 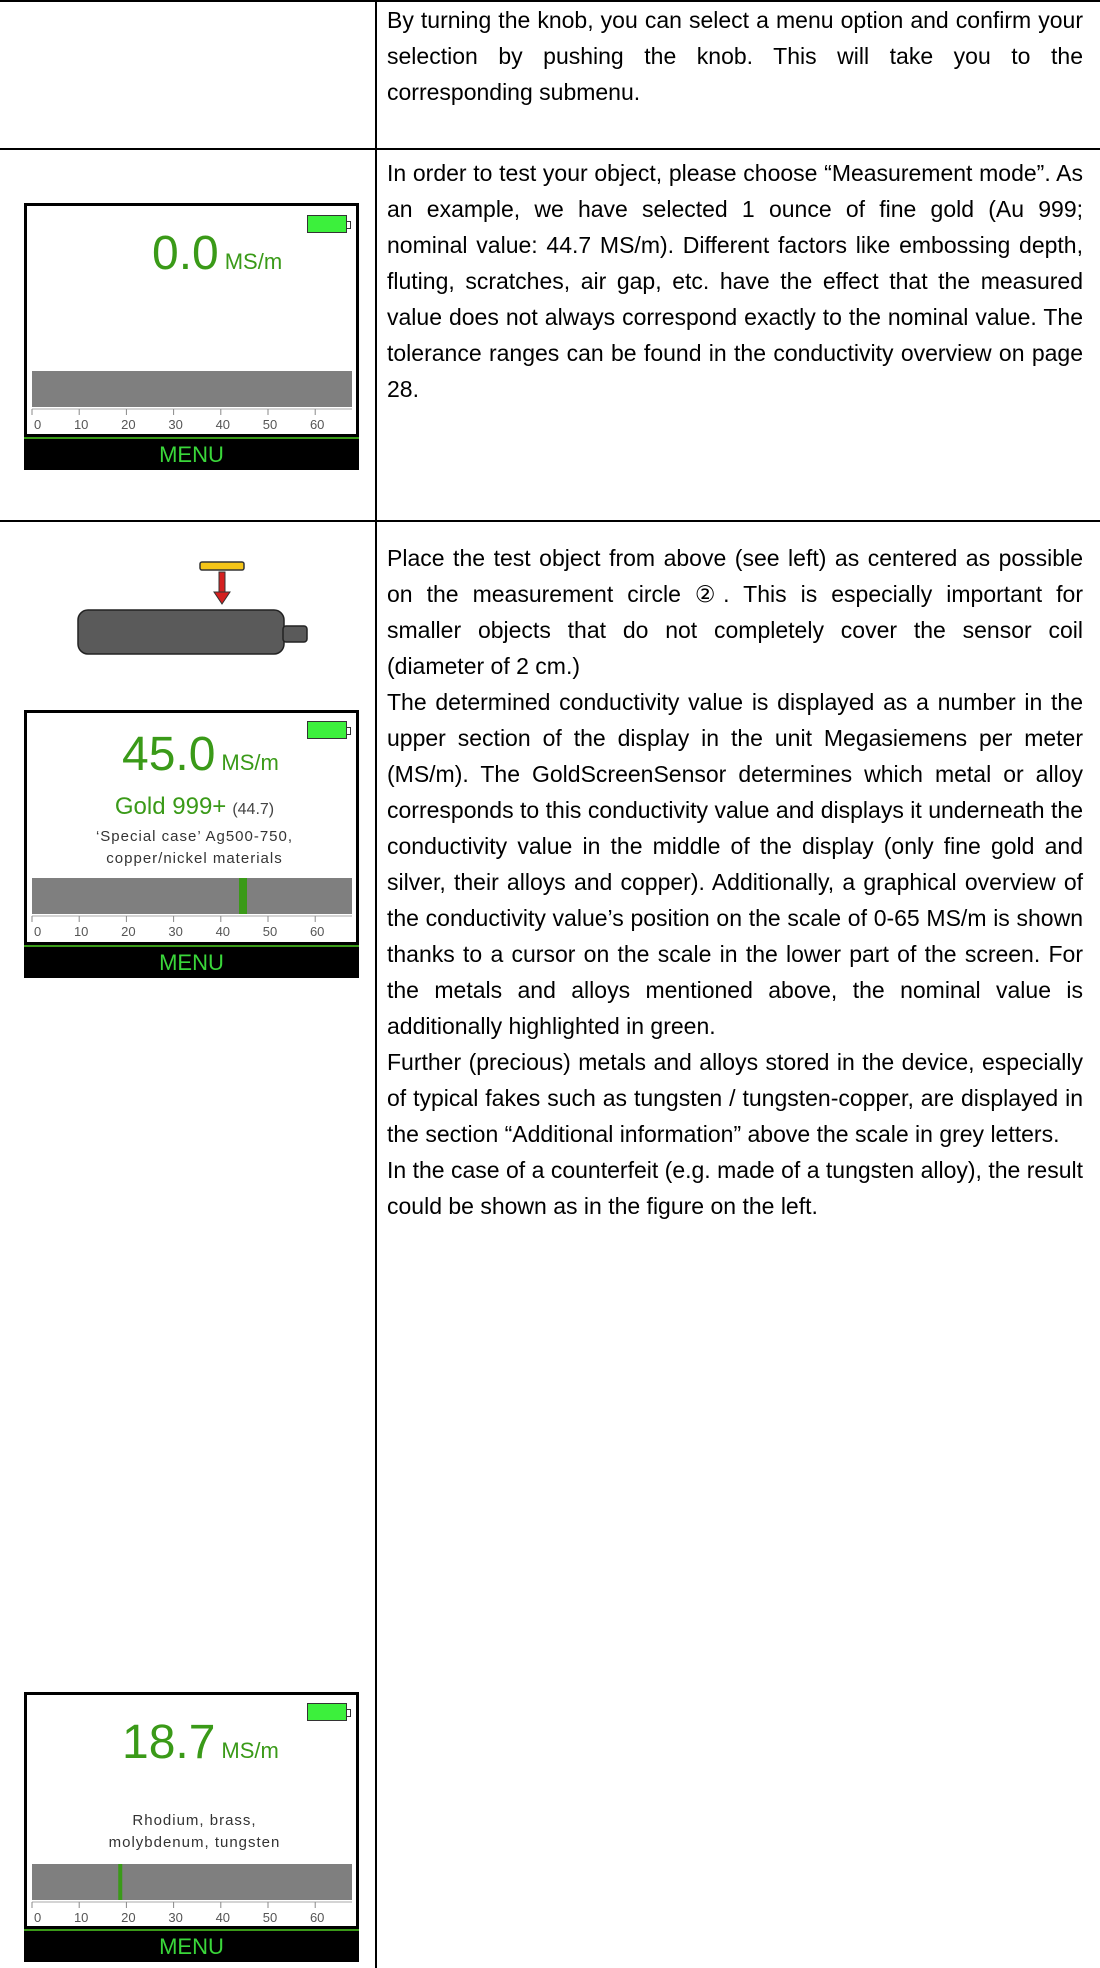 I want to click on metal-name: Gold 999+, so click(x=170, y=806).